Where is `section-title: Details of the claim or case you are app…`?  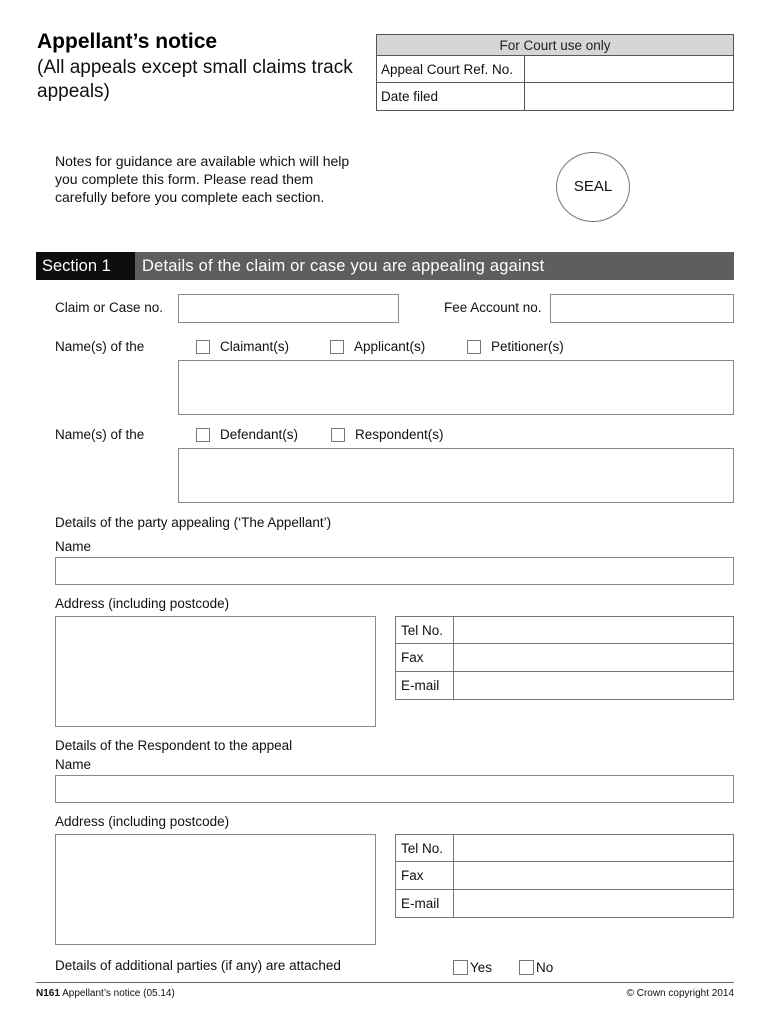 section-title: Details of the claim or case you are app… is located at coordinates (434, 266).